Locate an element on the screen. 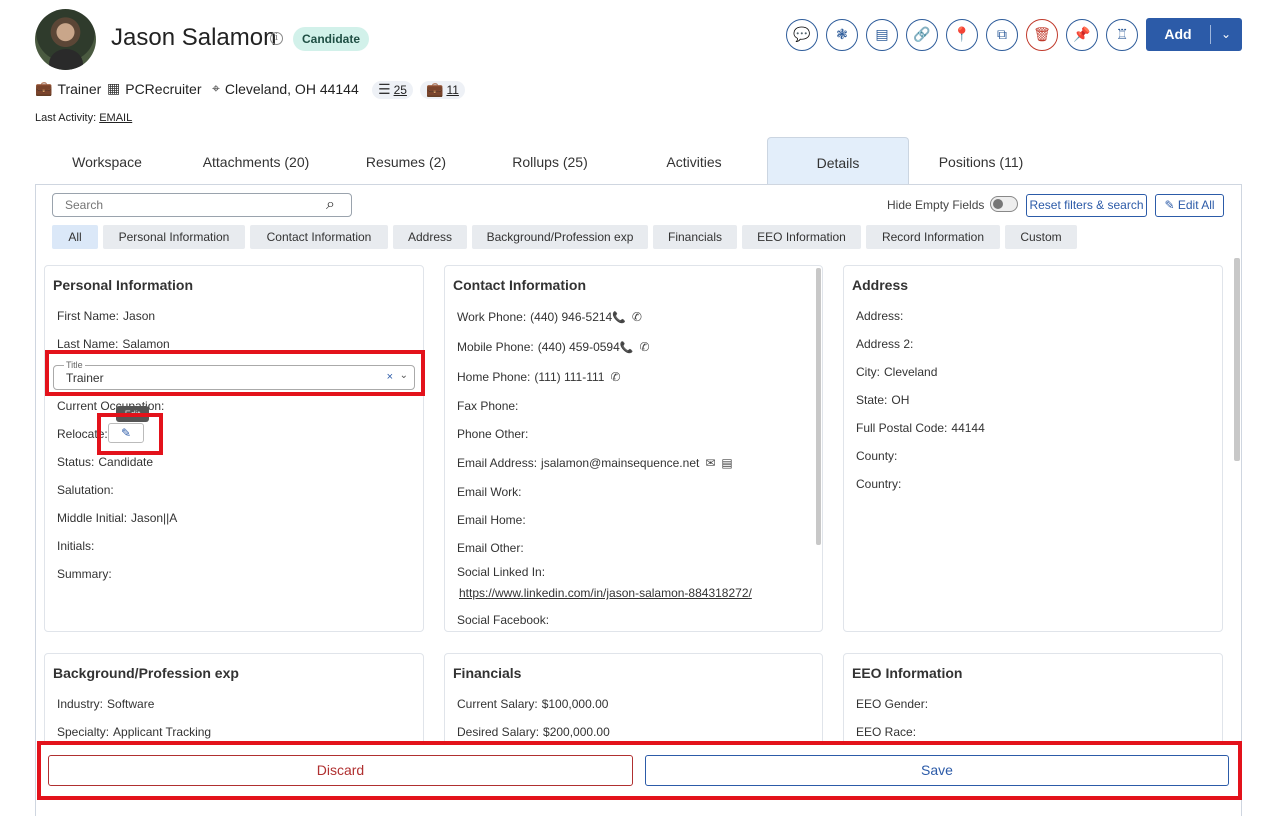 Image resolution: width=1275 pixels, height=816 pixels. tab-resumes: Resumes (2) is located at coordinates (406, 162).